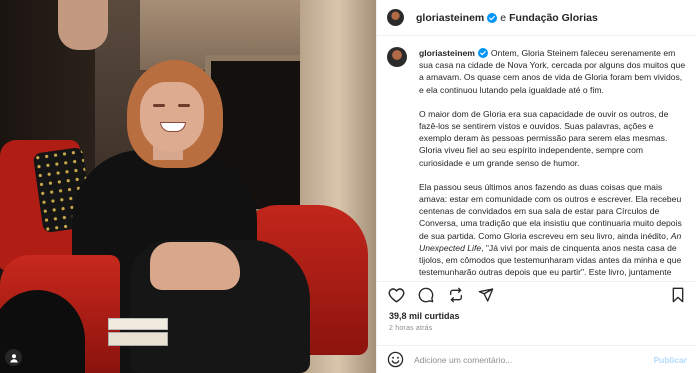 The width and height of the screenshot is (696, 373). What do you see at coordinates (410, 328) in the screenshot?
I see `post-timestamp: 2 horas atrás` at bounding box center [410, 328].